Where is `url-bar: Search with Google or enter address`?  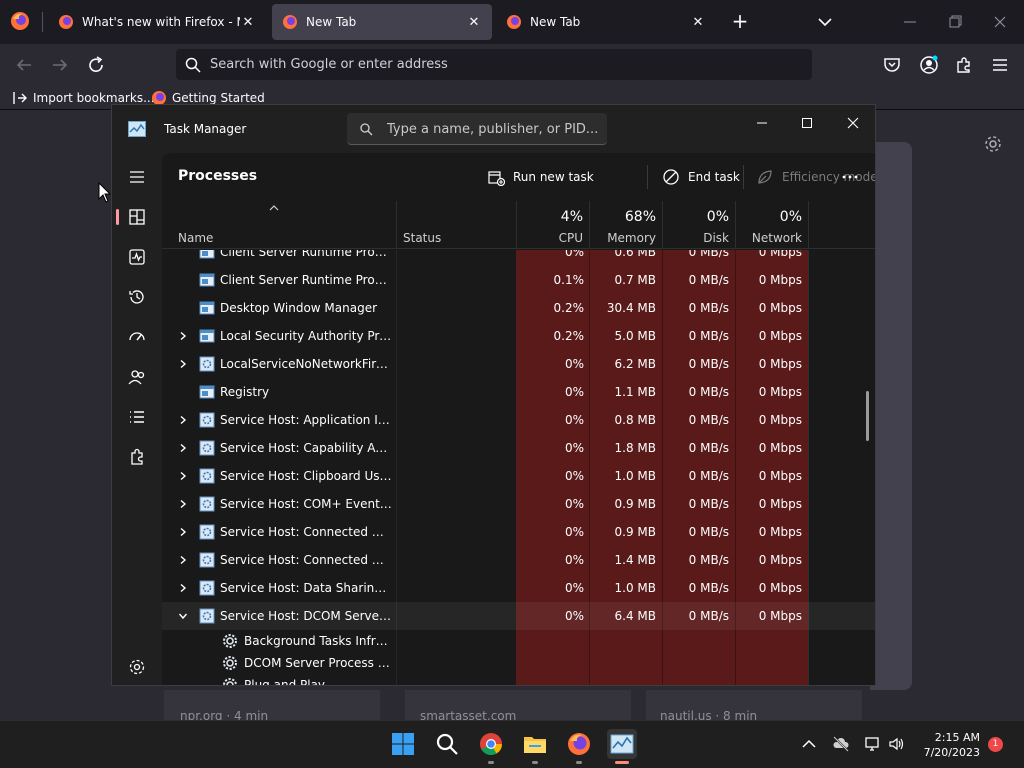
url-bar: Search with Google or enter address is located at coordinates (494, 64).